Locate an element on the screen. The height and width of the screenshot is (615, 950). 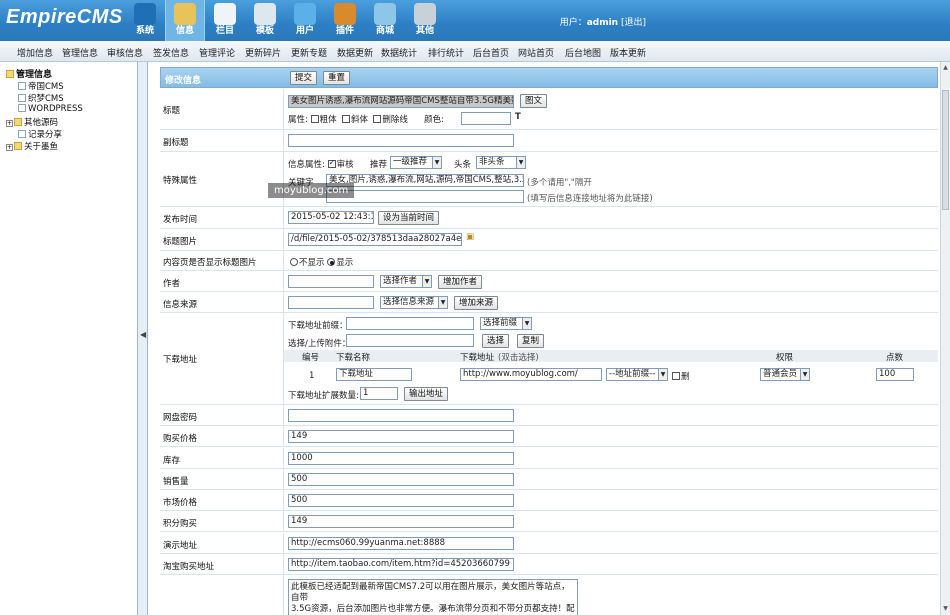
logout-link: [退出] is located at coordinates (633, 23).